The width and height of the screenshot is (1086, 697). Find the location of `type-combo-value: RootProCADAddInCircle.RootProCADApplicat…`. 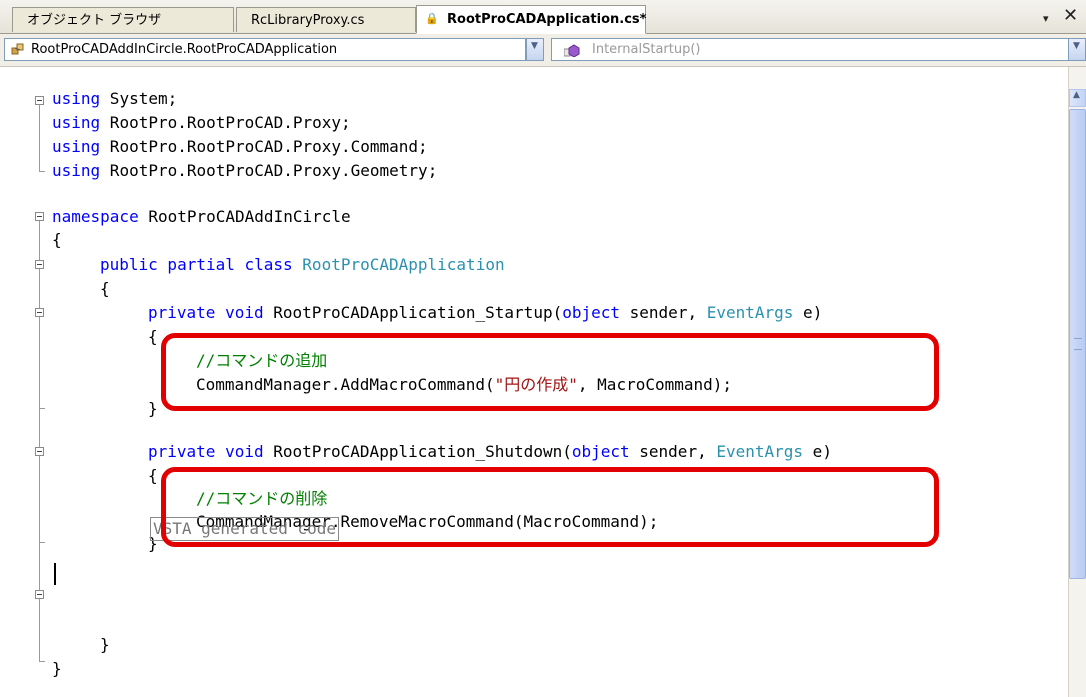

type-combo-value: RootProCADAddInCircle.RootProCADApplicat… is located at coordinates (184, 49).